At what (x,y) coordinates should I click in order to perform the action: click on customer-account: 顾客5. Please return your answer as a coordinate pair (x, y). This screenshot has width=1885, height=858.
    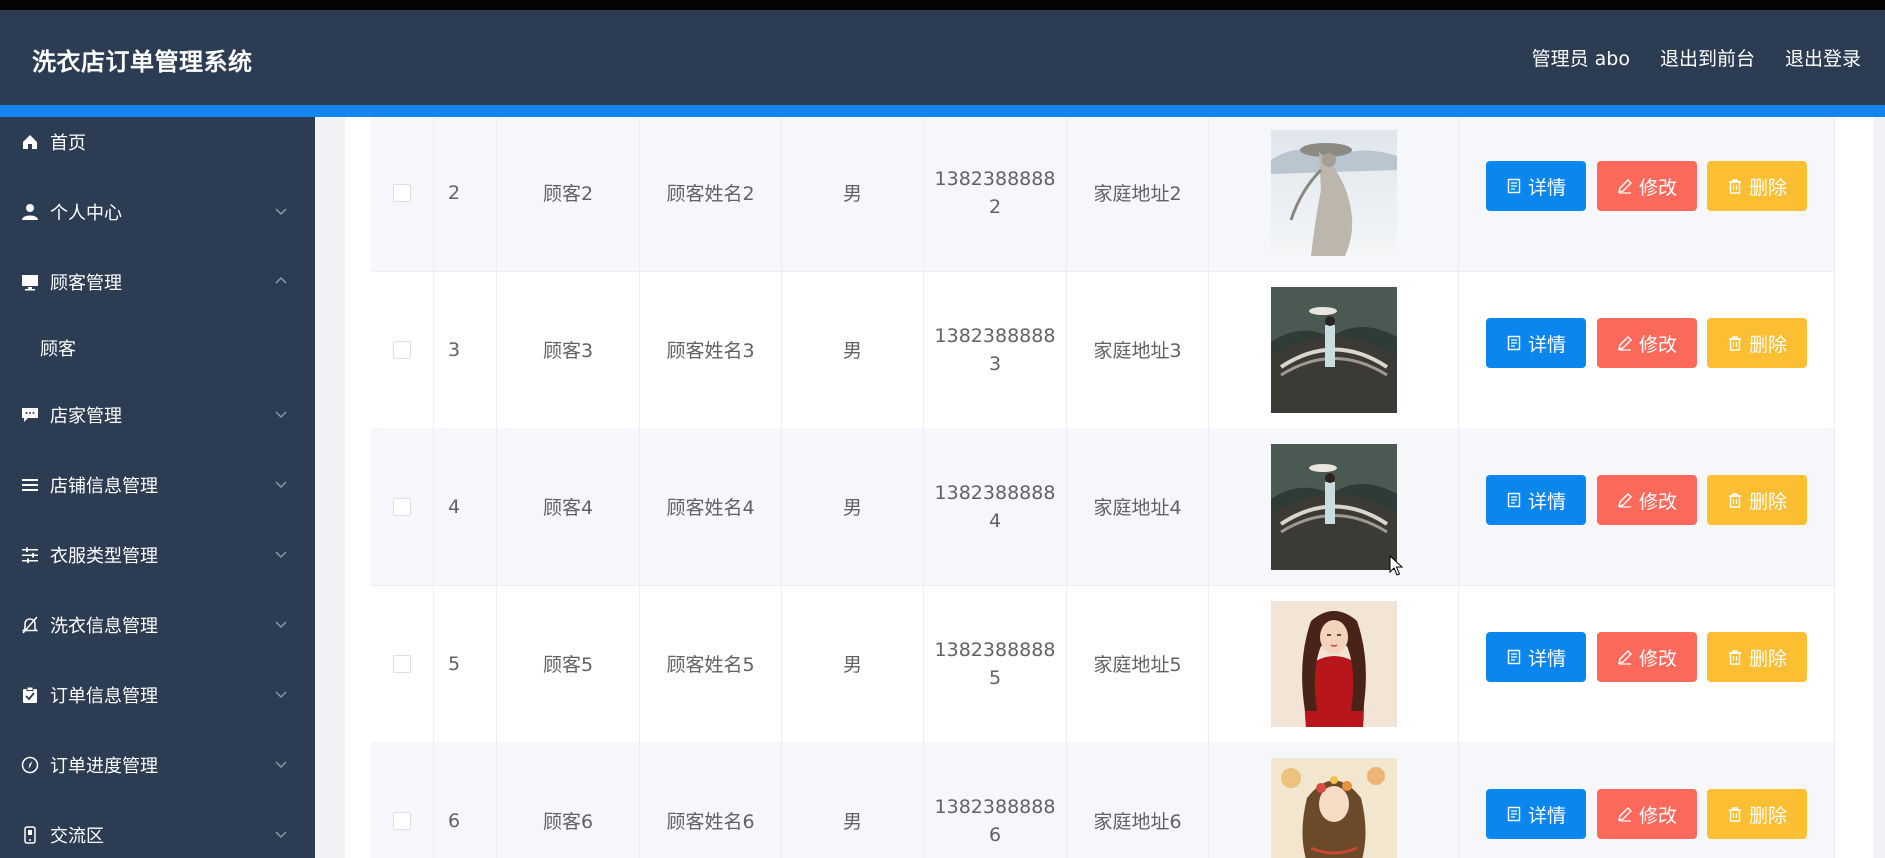
    Looking at the image, I should click on (568, 663).